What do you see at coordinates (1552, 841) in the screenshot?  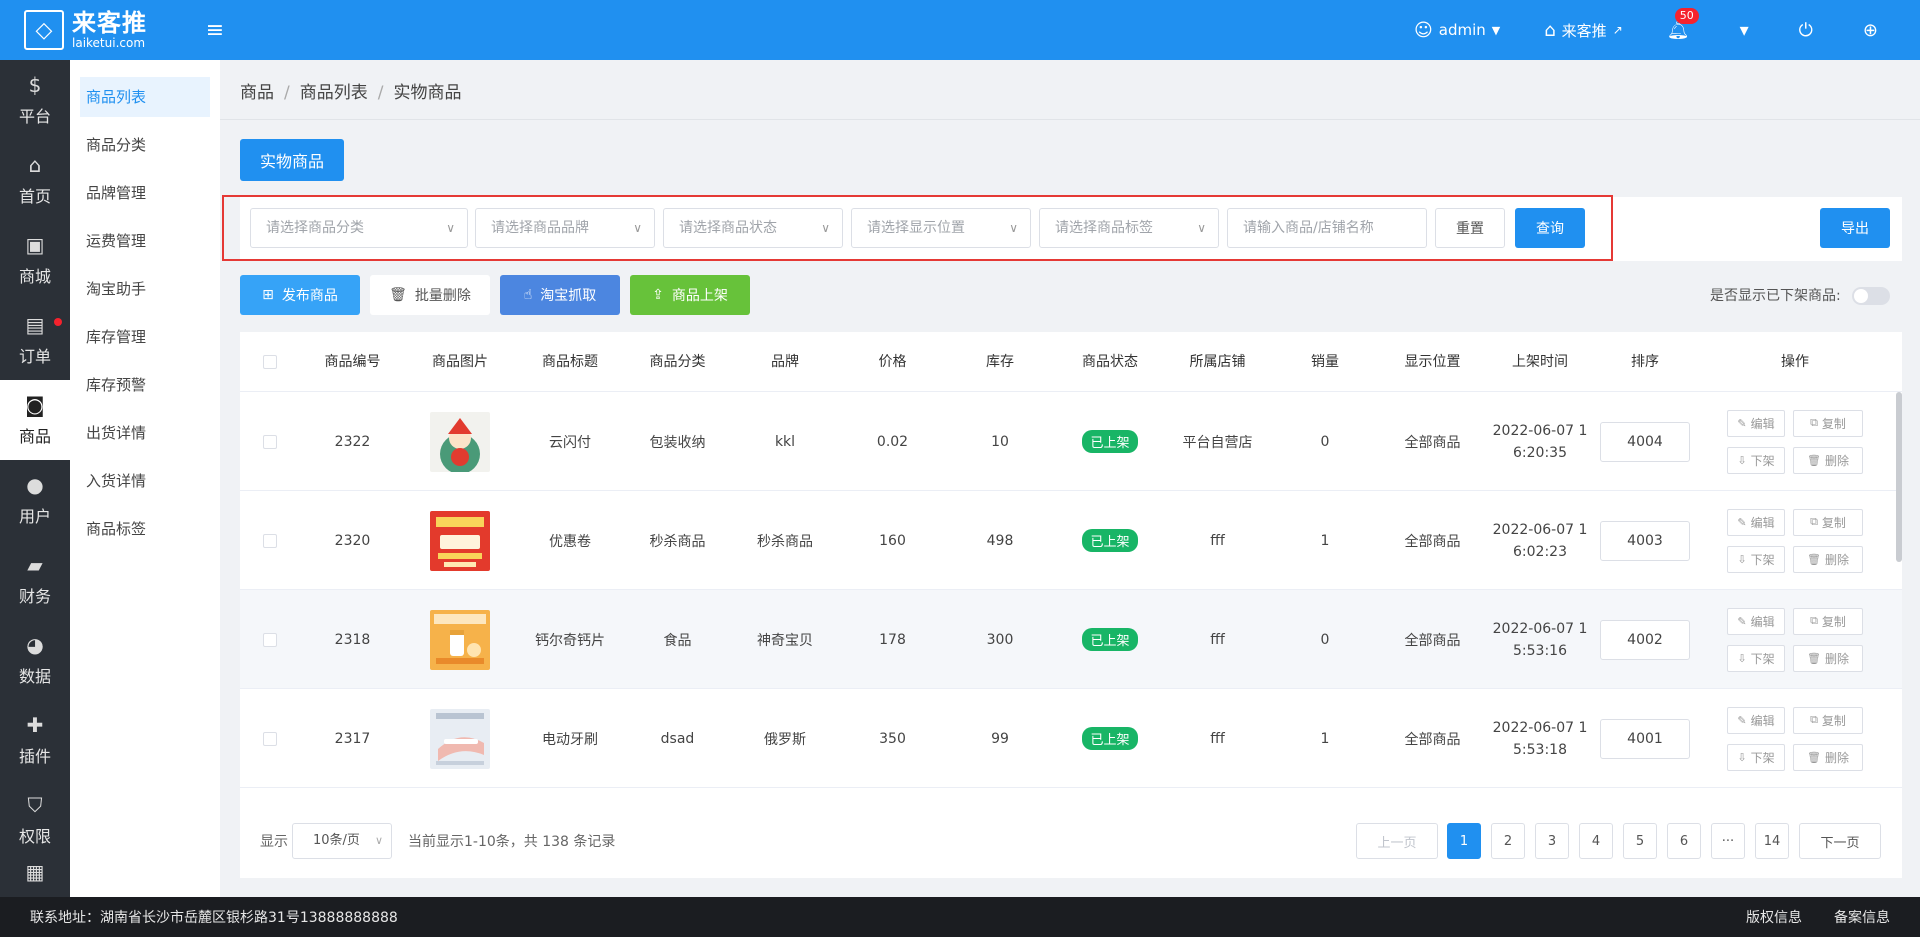 I see `page-button: 3` at bounding box center [1552, 841].